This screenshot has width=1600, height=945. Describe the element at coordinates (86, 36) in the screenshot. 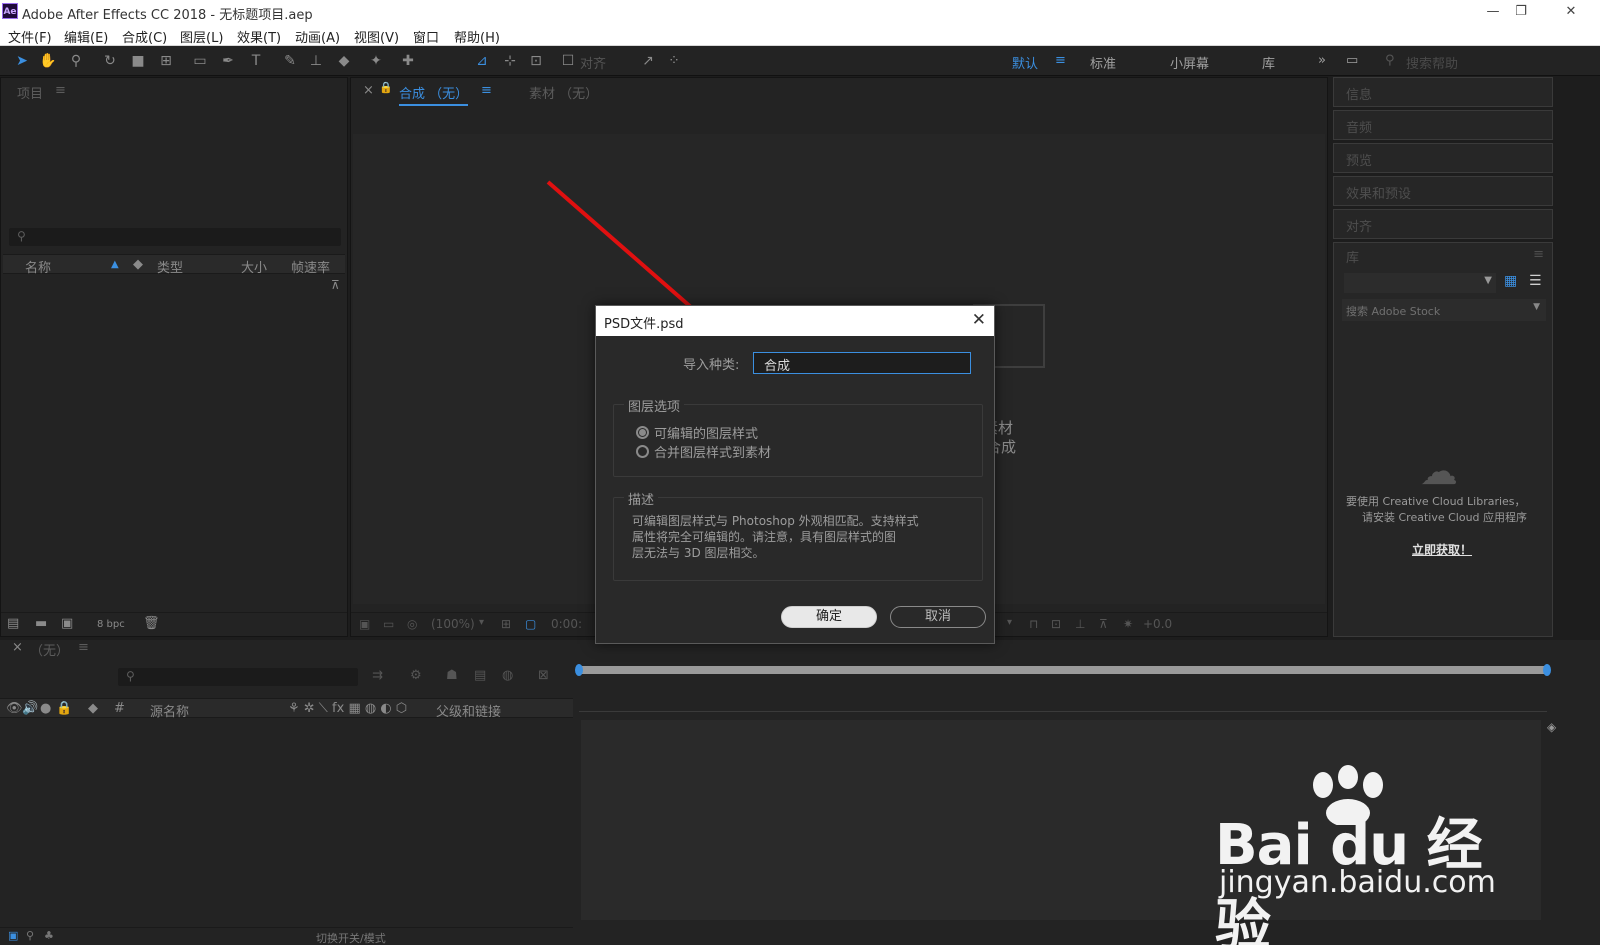

I see `menu-edit: 编辑(E)` at that location.